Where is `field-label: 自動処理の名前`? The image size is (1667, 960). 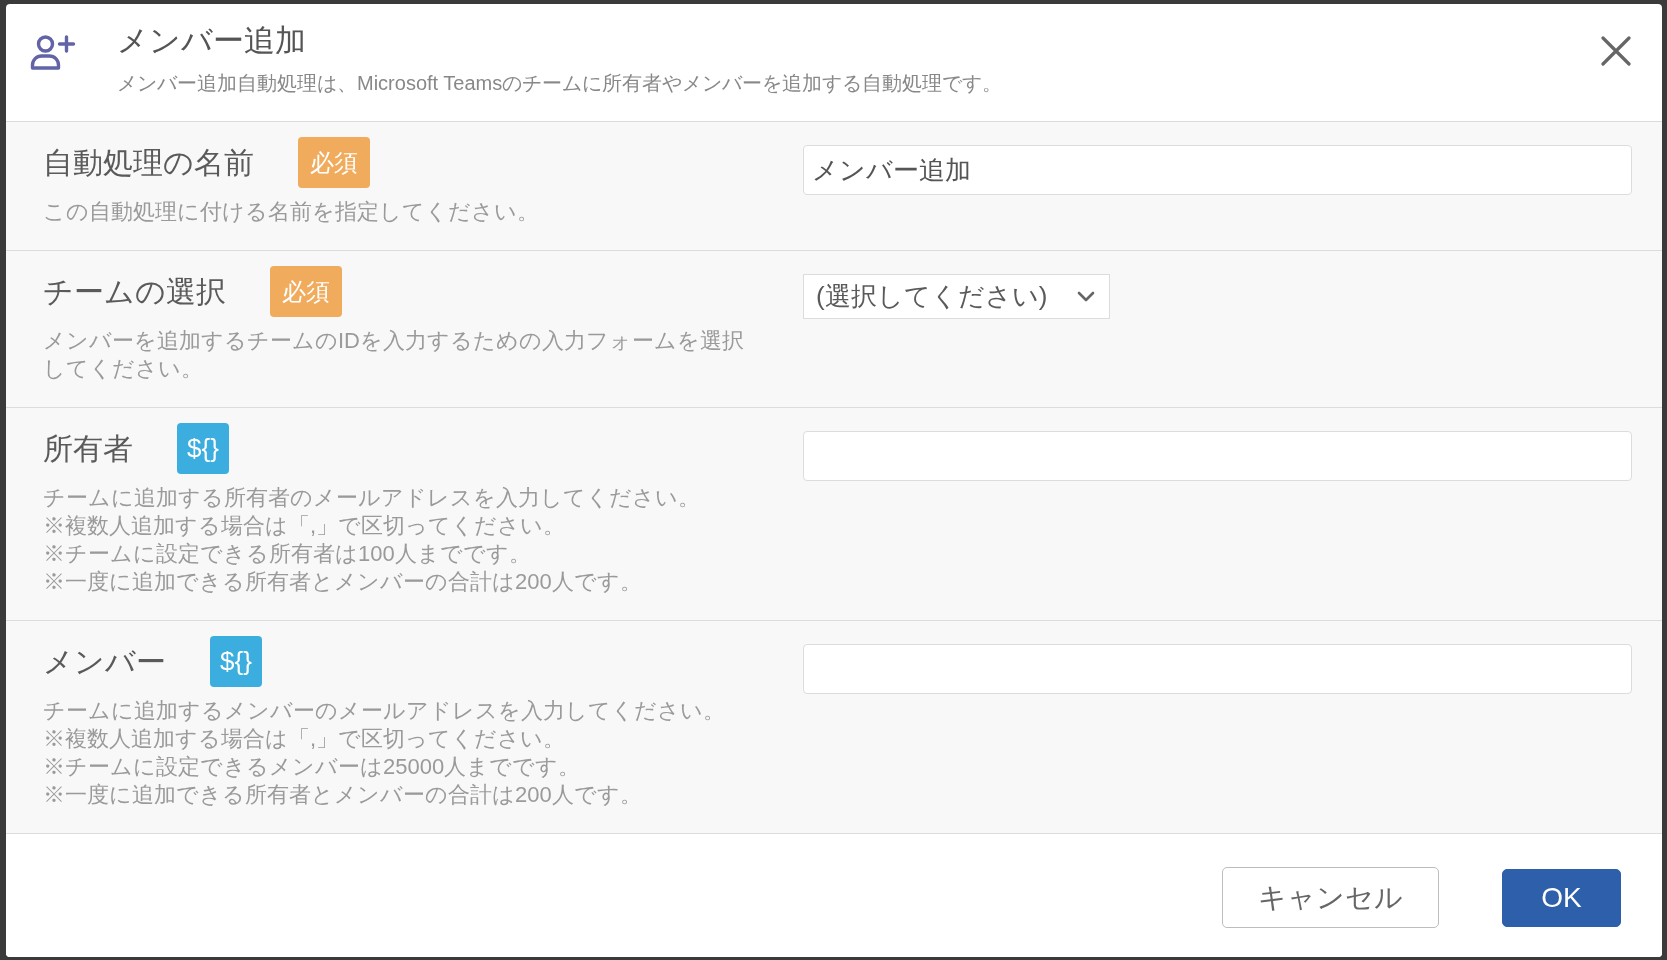
field-label: 自動処理の名前 is located at coordinates (148, 162).